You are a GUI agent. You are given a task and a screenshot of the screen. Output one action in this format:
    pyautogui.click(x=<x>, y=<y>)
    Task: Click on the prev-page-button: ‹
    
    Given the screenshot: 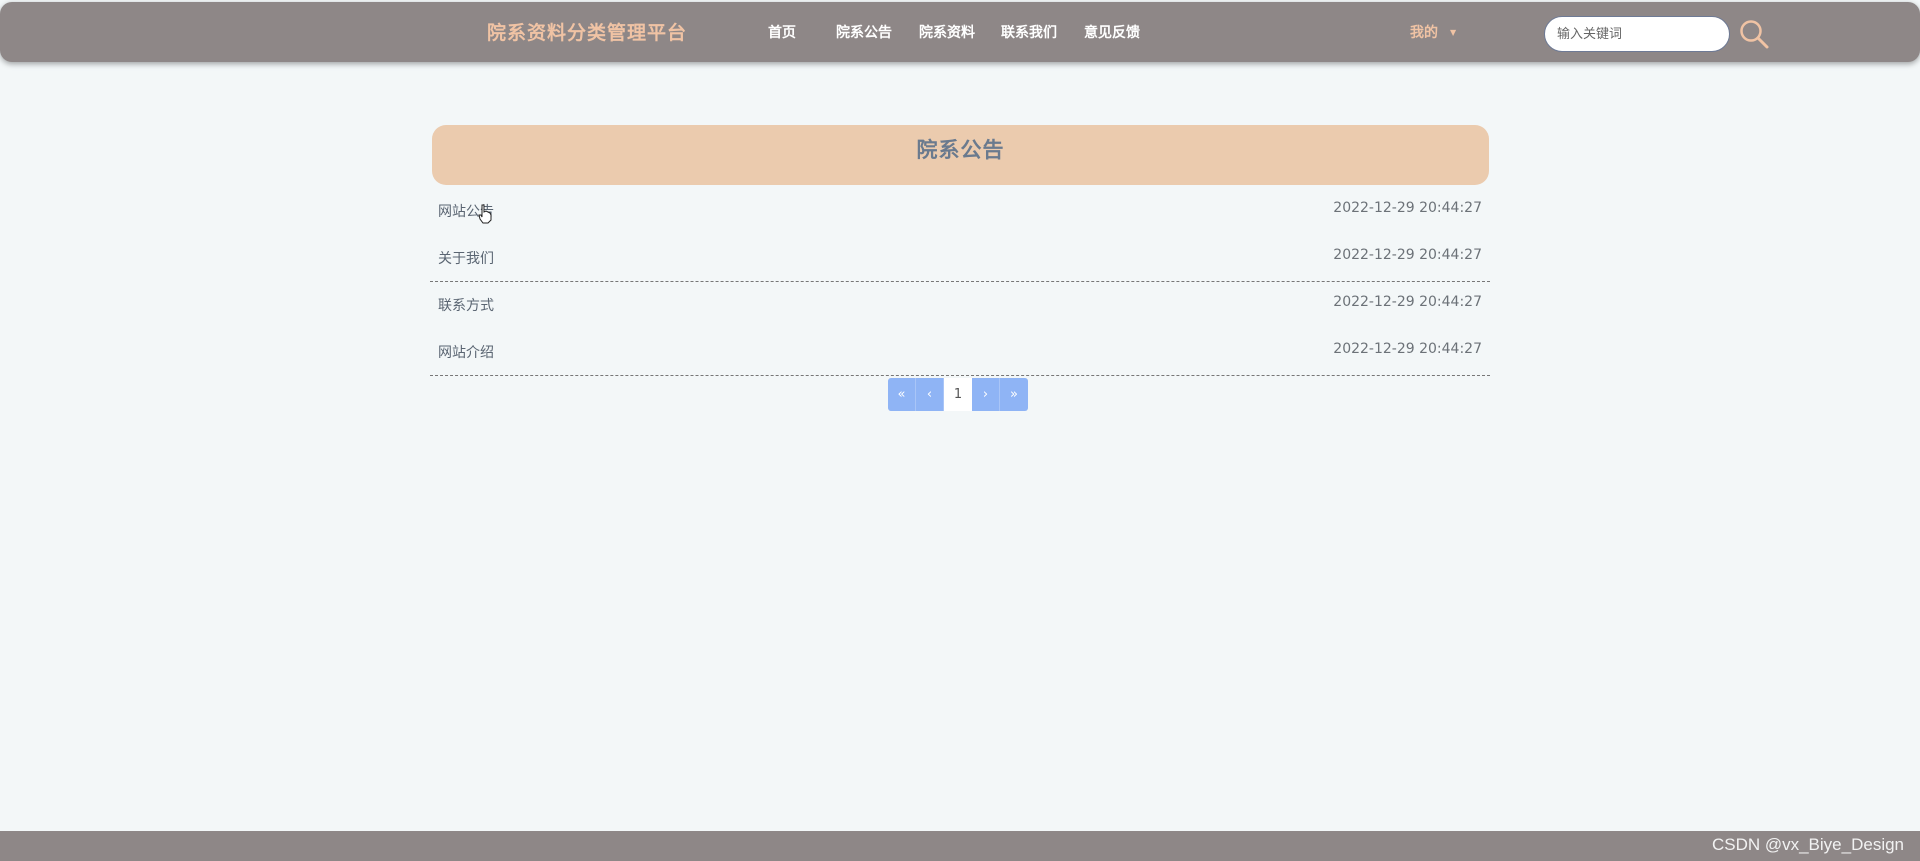 What is the action you would take?
    pyautogui.click(x=930, y=394)
    